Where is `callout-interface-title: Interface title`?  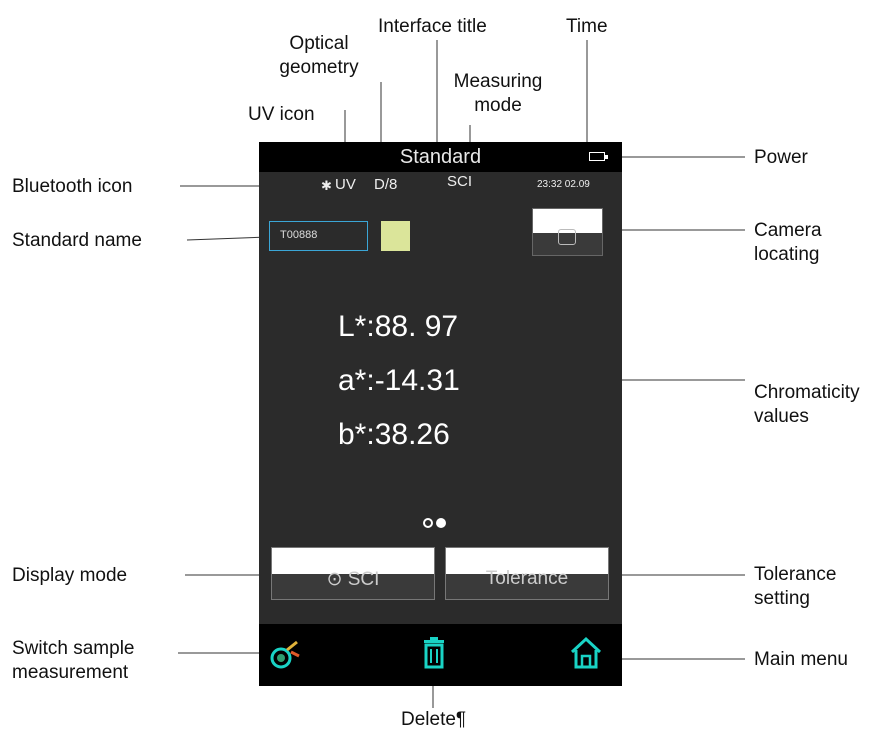 callout-interface-title: Interface title is located at coordinates (432, 26).